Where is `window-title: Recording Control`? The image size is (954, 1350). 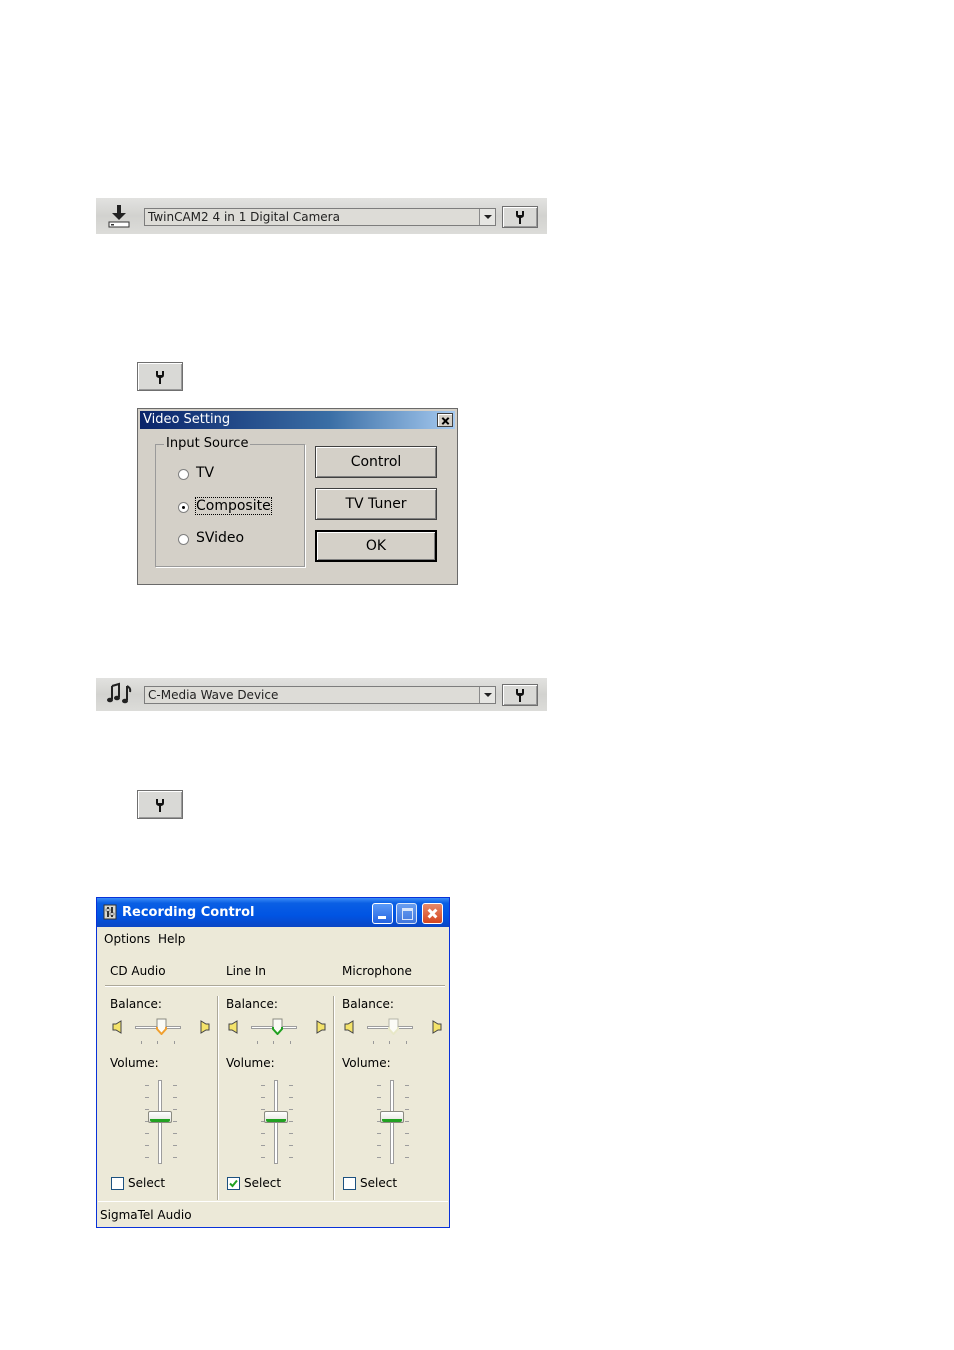 window-title: Recording Control is located at coordinates (188, 912).